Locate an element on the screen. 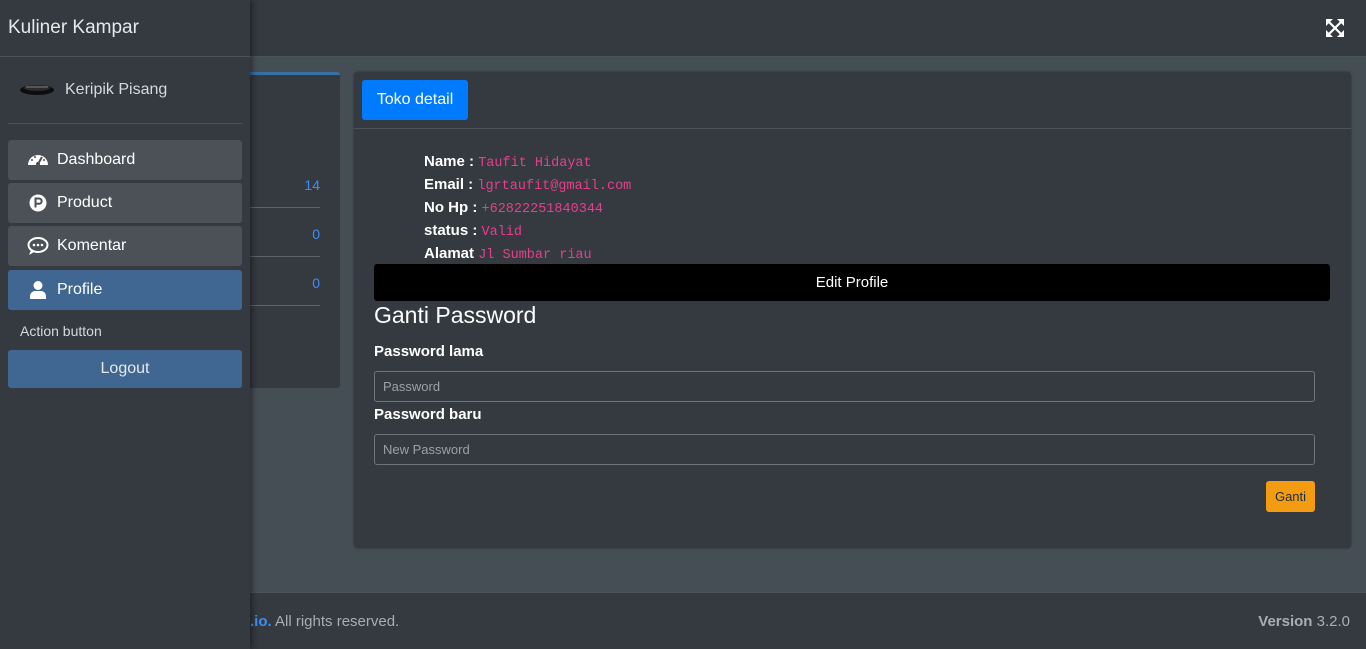 The width and height of the screenshot is (1366, 649). edit-profile-button: Edit Profile is located at coordinates (852, 282).